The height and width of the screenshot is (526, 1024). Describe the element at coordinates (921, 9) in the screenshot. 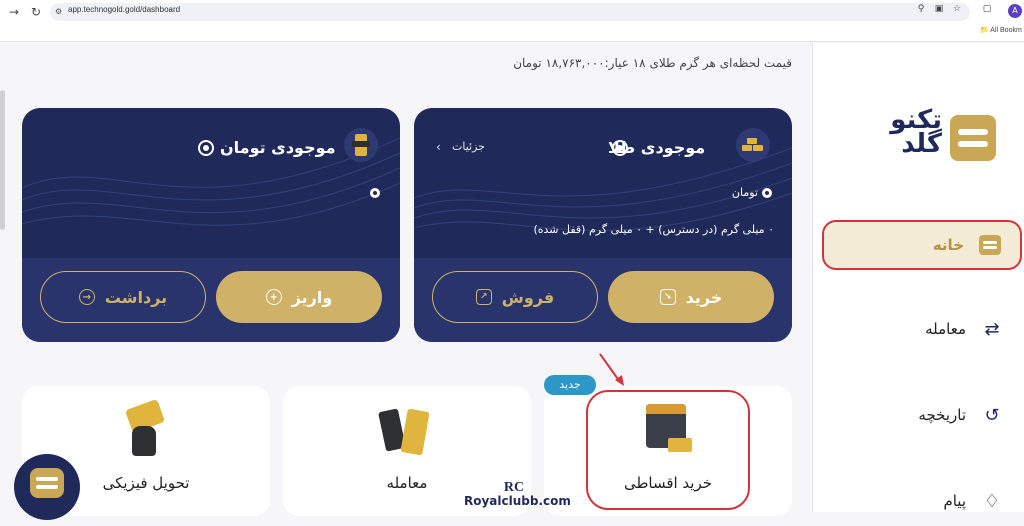

I see `zoom-icon: ⚲` at that location.